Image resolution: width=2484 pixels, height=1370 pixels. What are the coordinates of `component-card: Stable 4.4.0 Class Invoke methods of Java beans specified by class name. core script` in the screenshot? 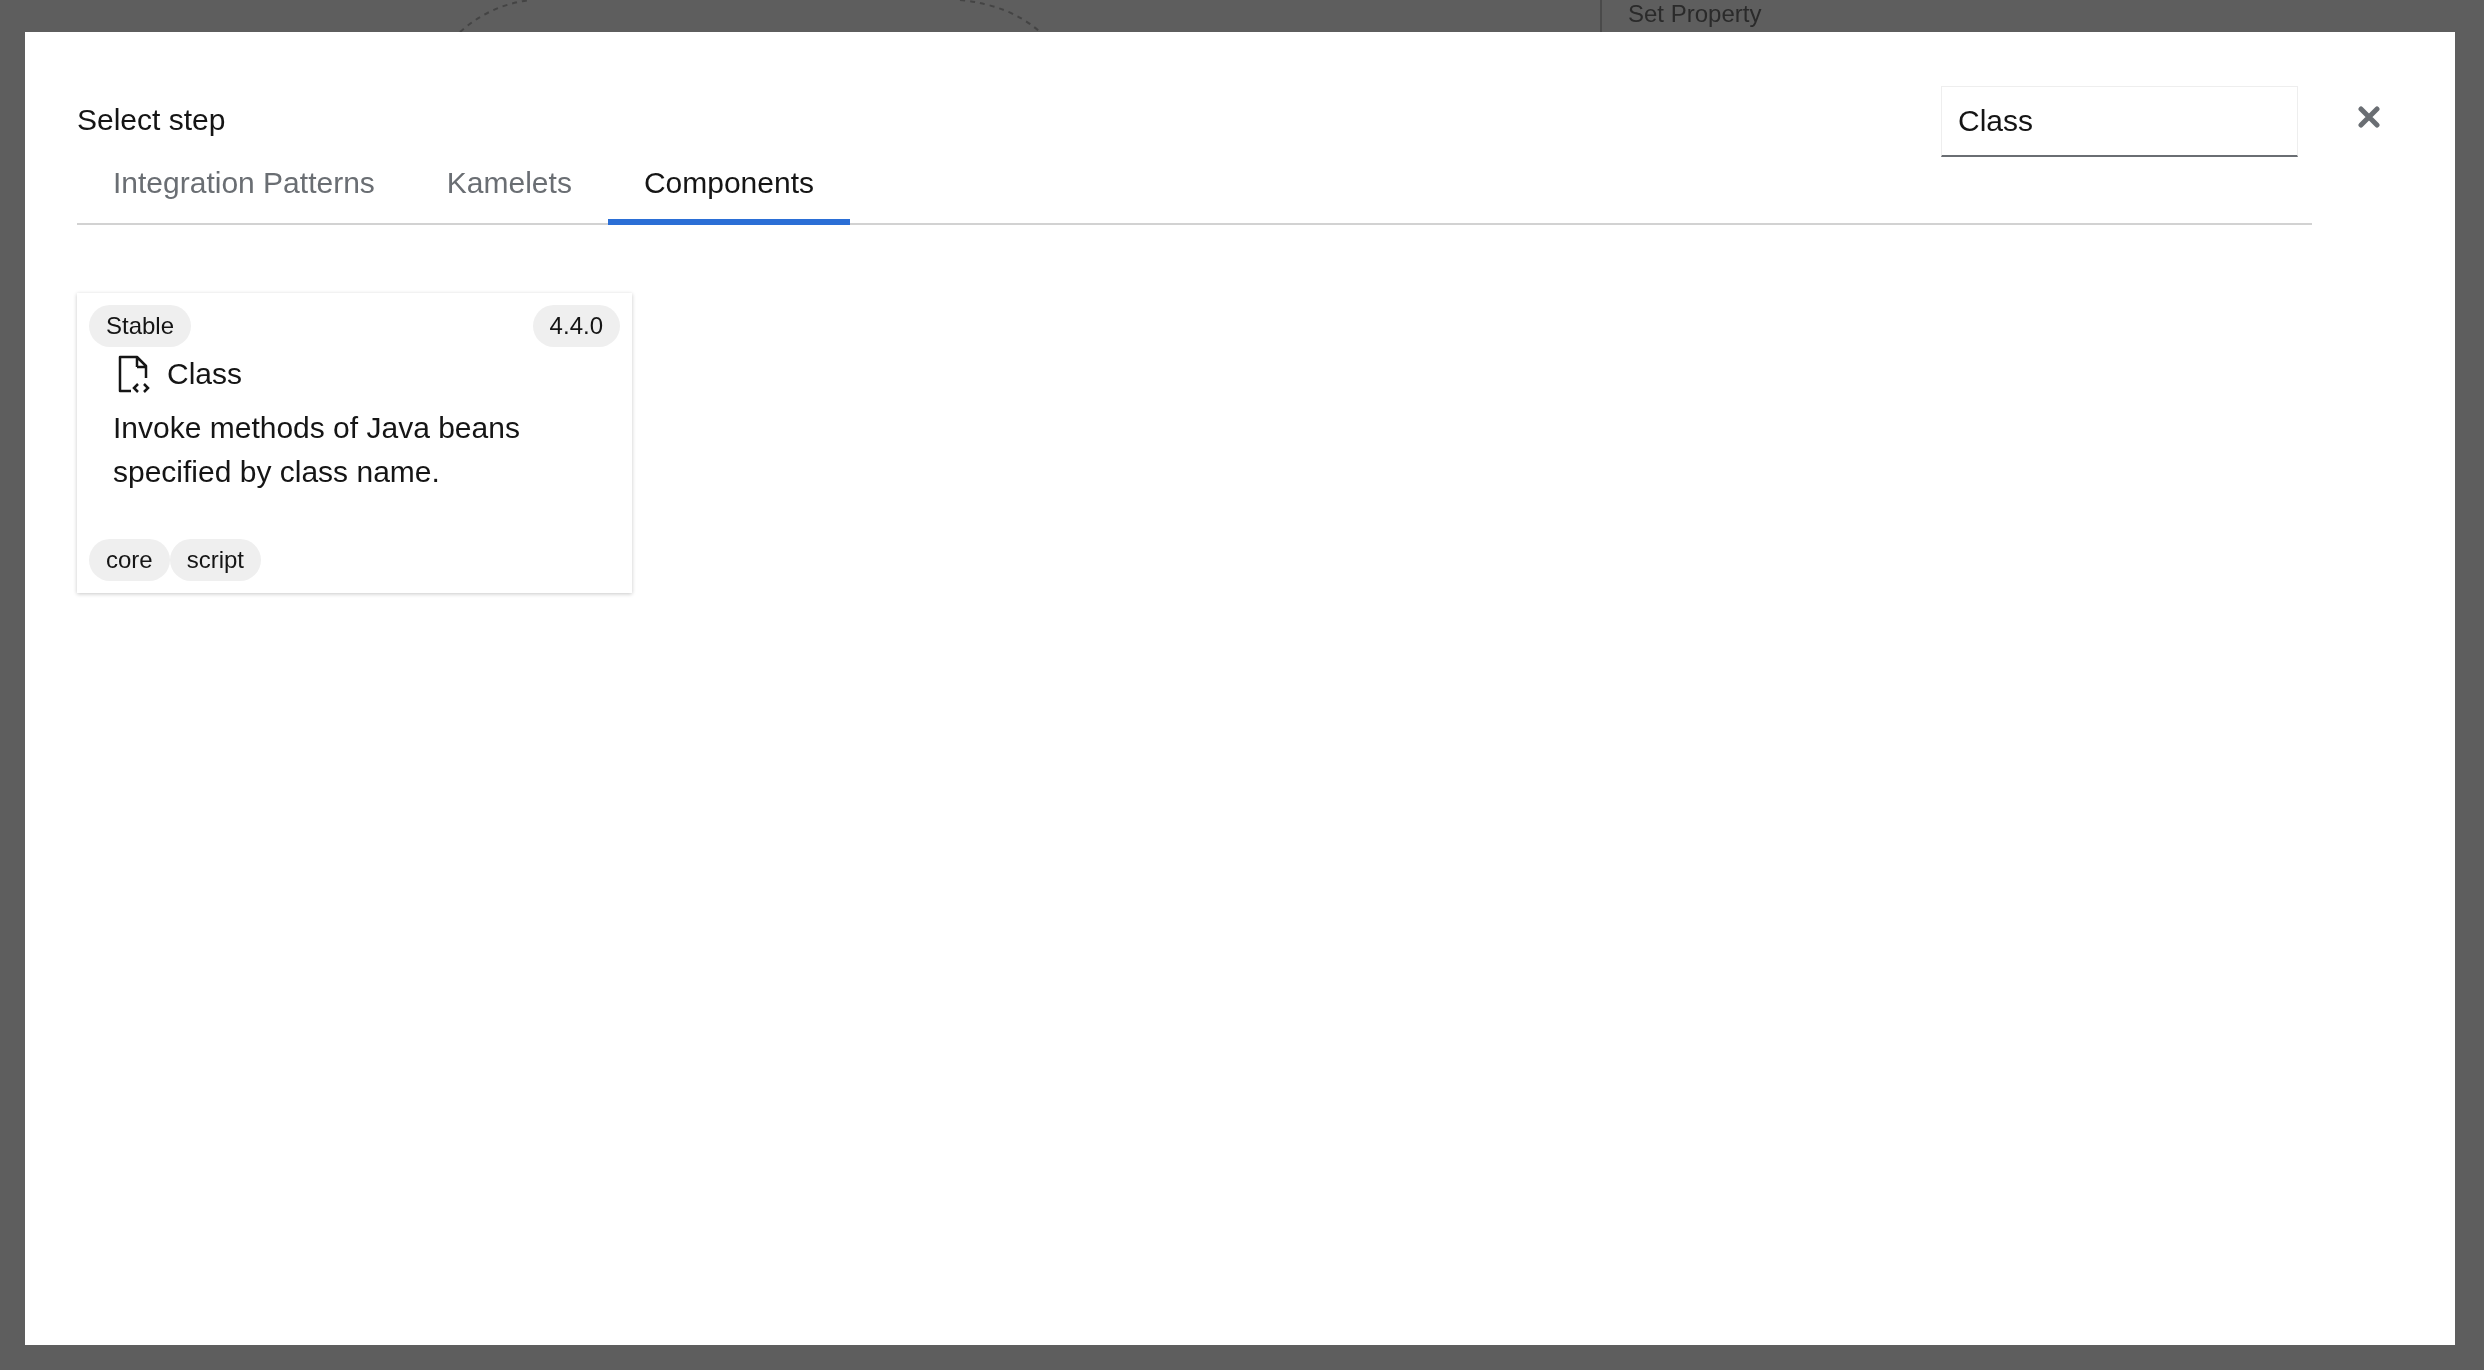 It's located at (354, 443).